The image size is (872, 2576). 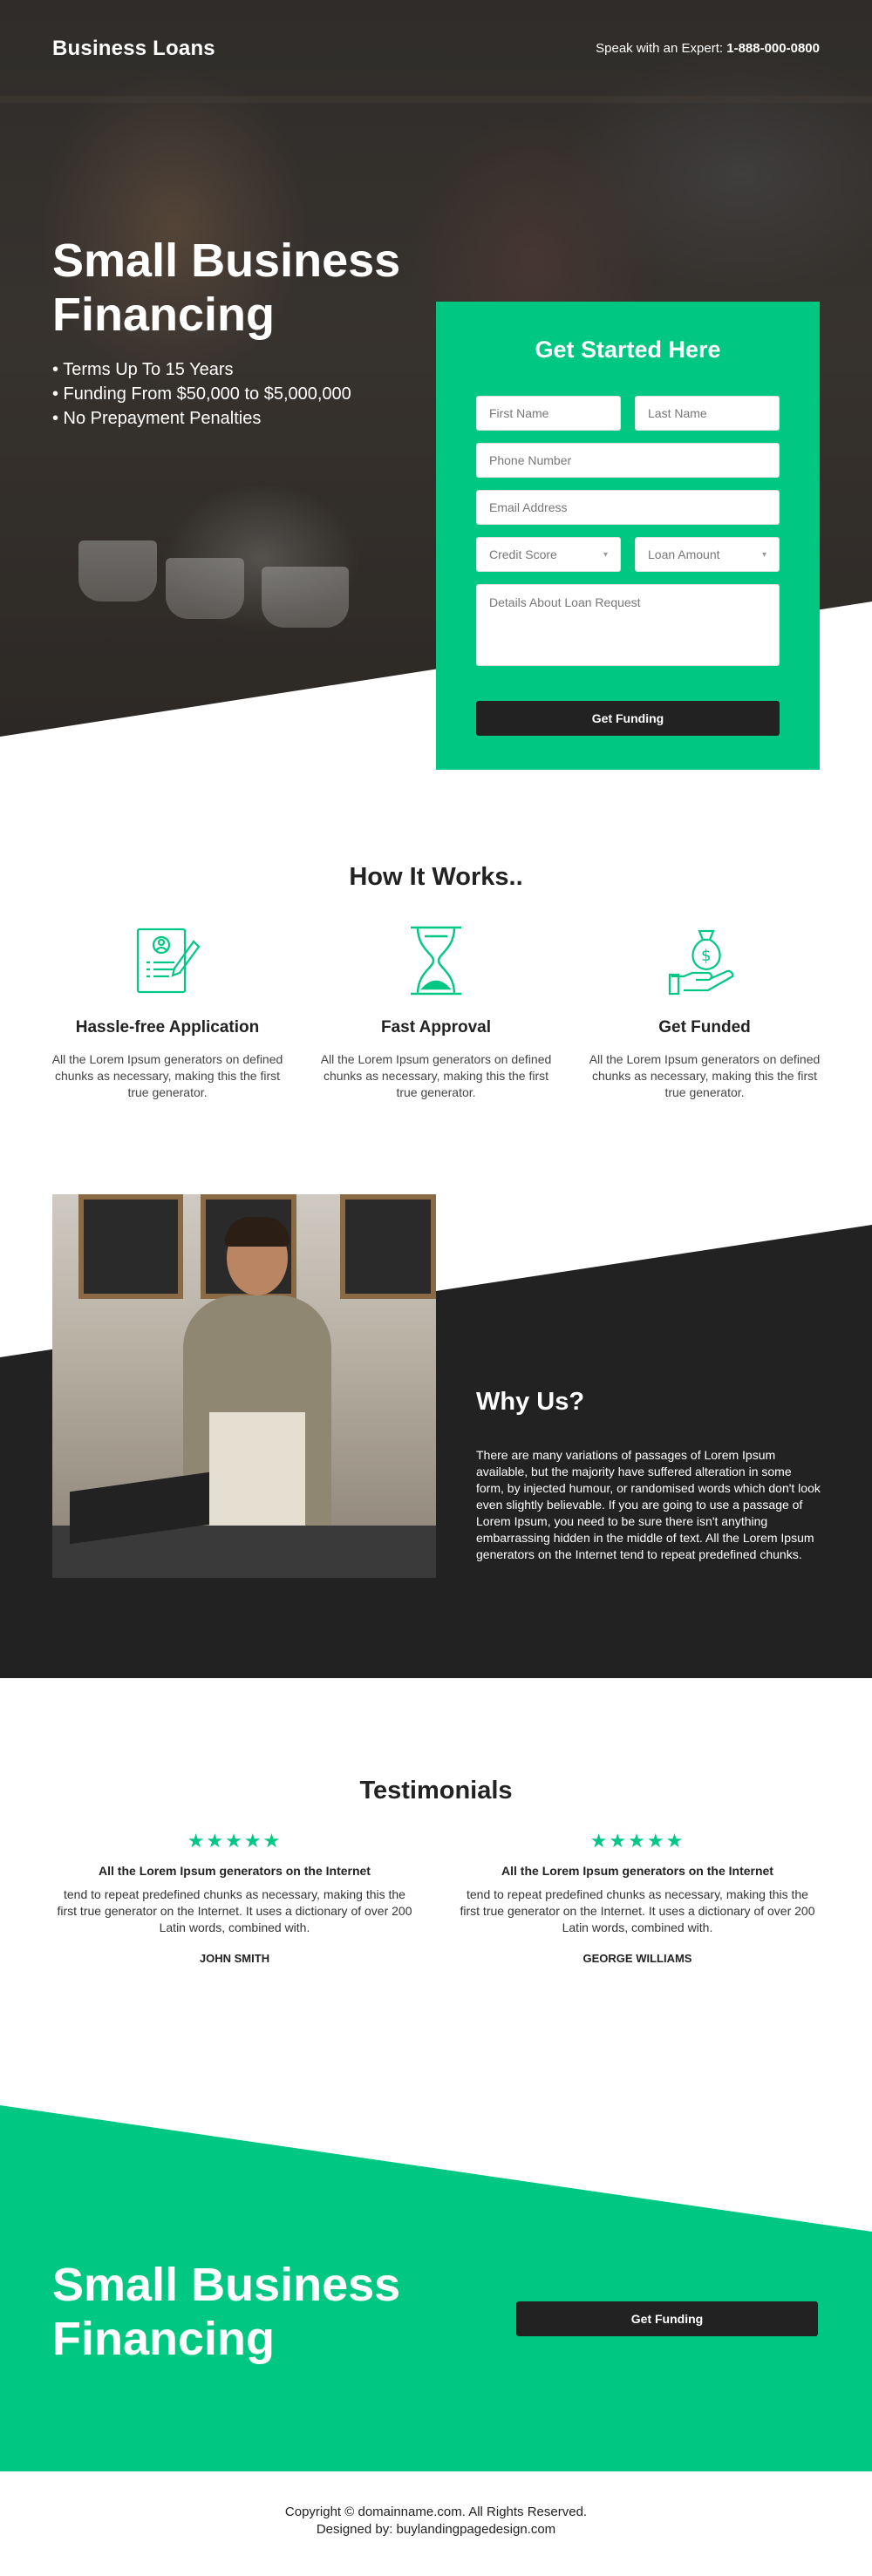 I want to click on hero-bullet: • No Prepayment Penalties, so click(x=157, y=418).